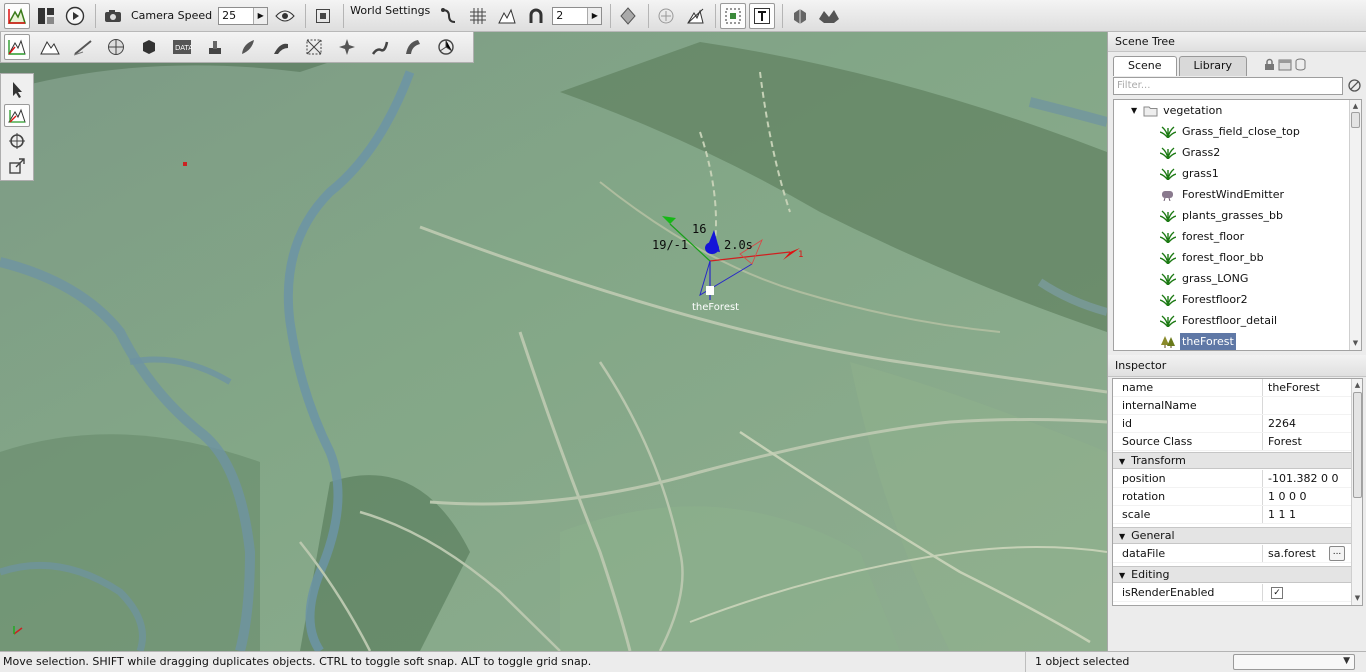  What do you see at coordinates (17, 115) in the screenshot?
I see `move-gizmo-icon` at bounding box center [17, 115].